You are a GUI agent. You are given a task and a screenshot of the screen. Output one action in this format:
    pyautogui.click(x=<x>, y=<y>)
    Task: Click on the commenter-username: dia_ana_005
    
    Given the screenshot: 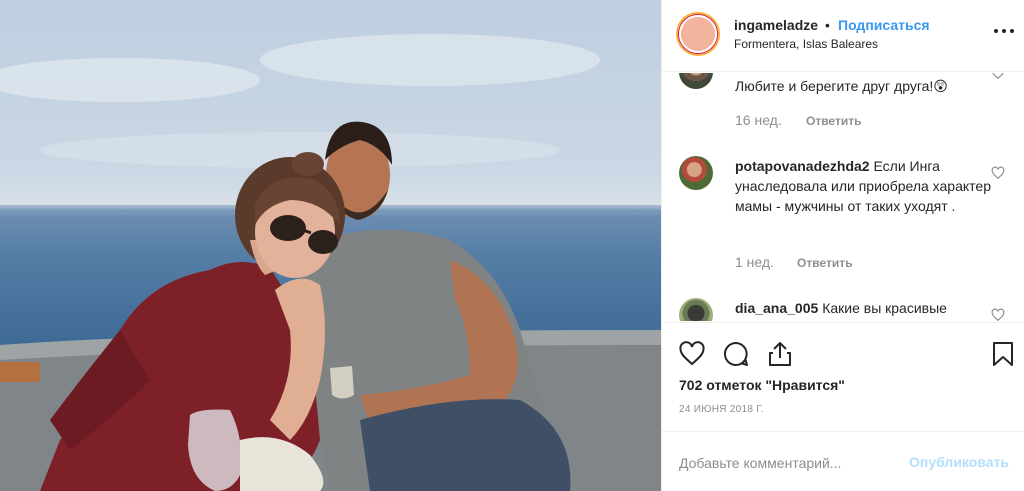 What is the action you would take?
    pyautogui.click(x=776, y=308)
    